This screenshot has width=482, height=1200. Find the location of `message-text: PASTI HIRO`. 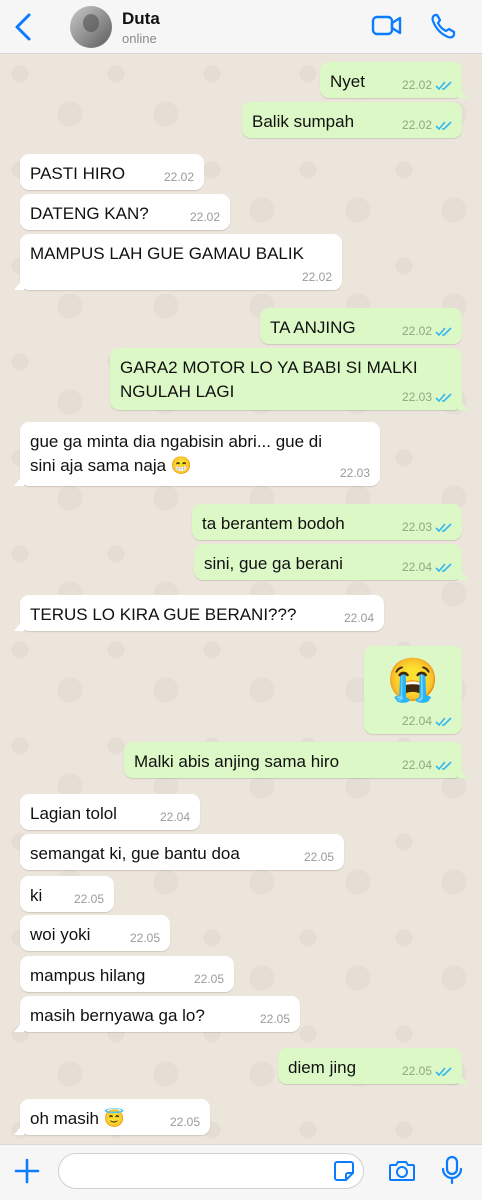

message-text: PASTI HIRO is located at coordinates (78, 173).